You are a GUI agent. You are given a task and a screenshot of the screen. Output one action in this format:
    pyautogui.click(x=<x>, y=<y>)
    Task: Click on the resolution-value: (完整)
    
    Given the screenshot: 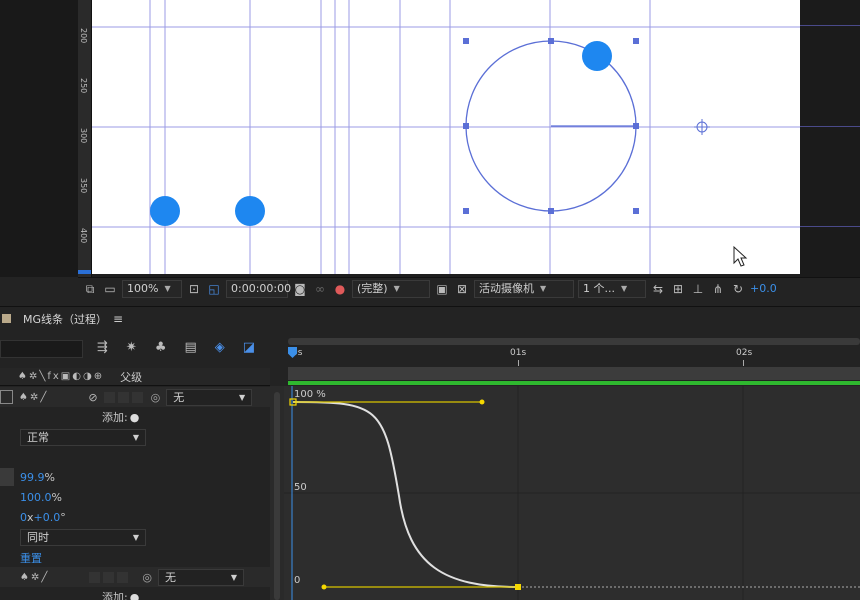 What is the action you would take?
    pyautogui.click(x=372, y=288)
    